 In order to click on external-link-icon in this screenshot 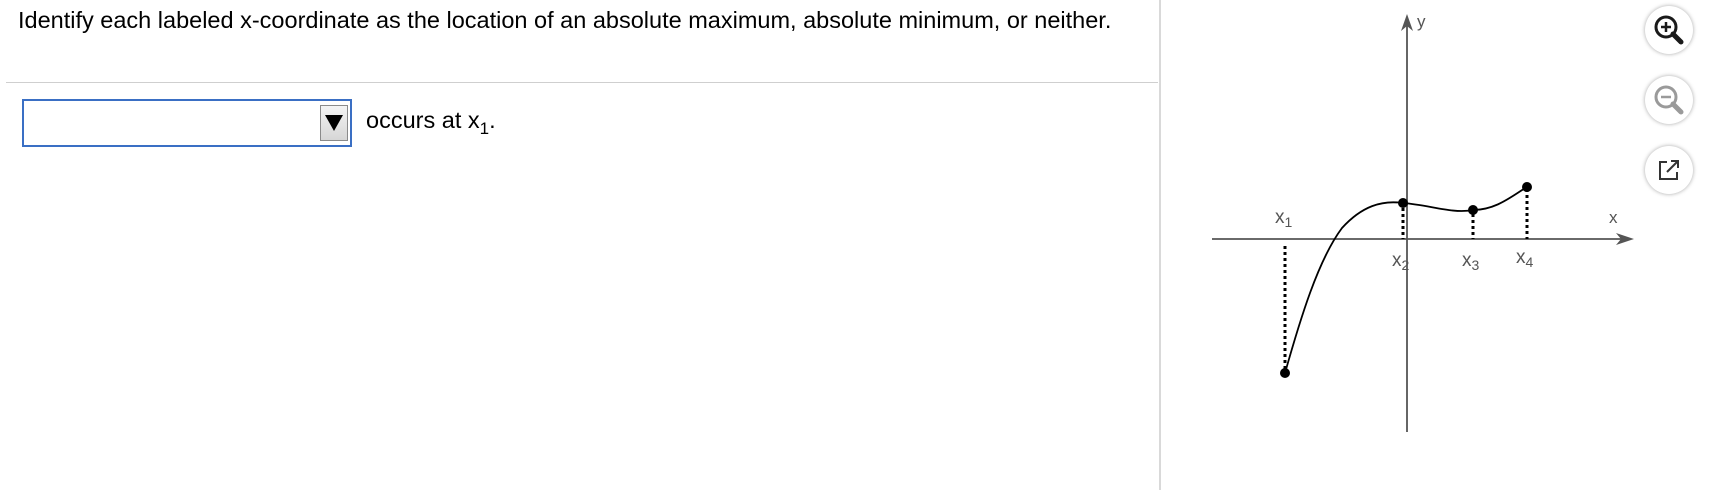, I will do `click(1669, 170)`.